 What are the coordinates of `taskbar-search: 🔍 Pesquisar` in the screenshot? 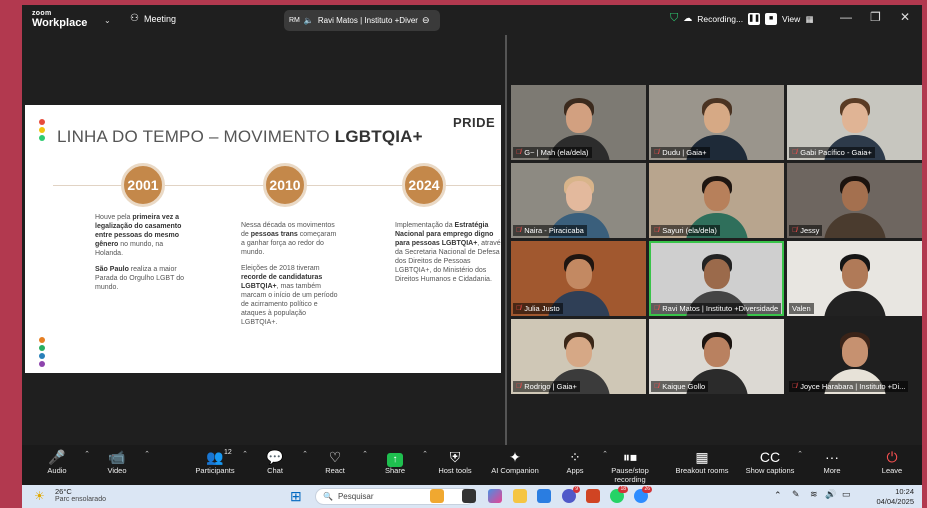 It's located at (395, 496).